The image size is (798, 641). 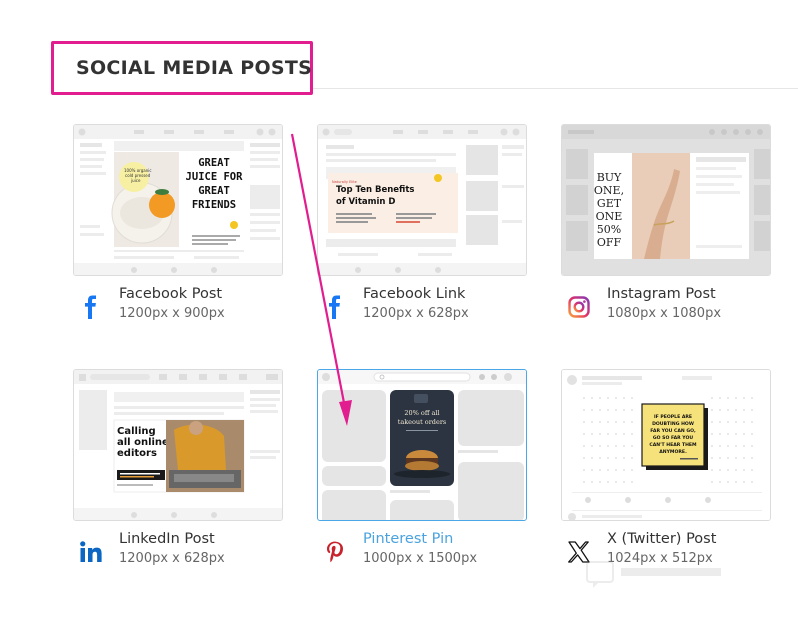 I want to click on annotation-arrow, so click(x=321, y=279).